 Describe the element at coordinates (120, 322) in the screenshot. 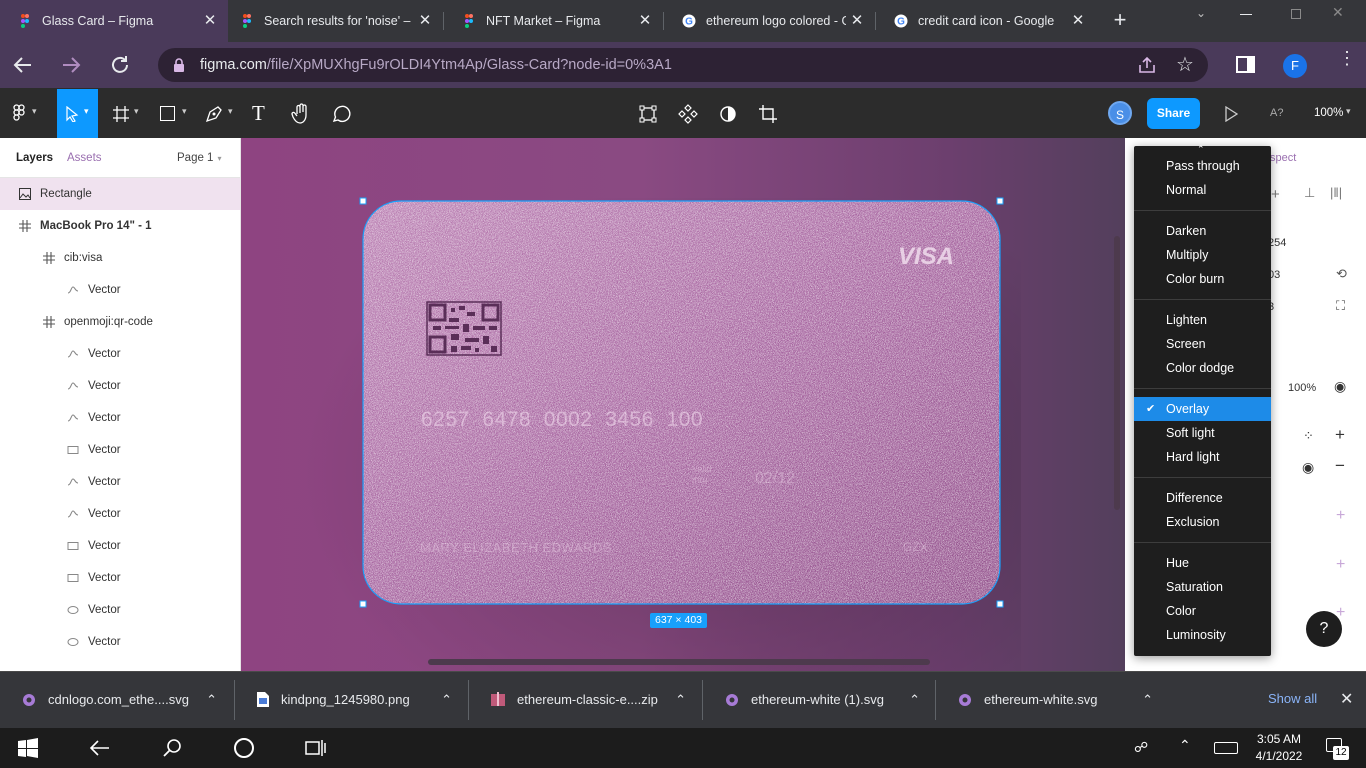

I see `layer-row: openmoji:qr-code` at that location.